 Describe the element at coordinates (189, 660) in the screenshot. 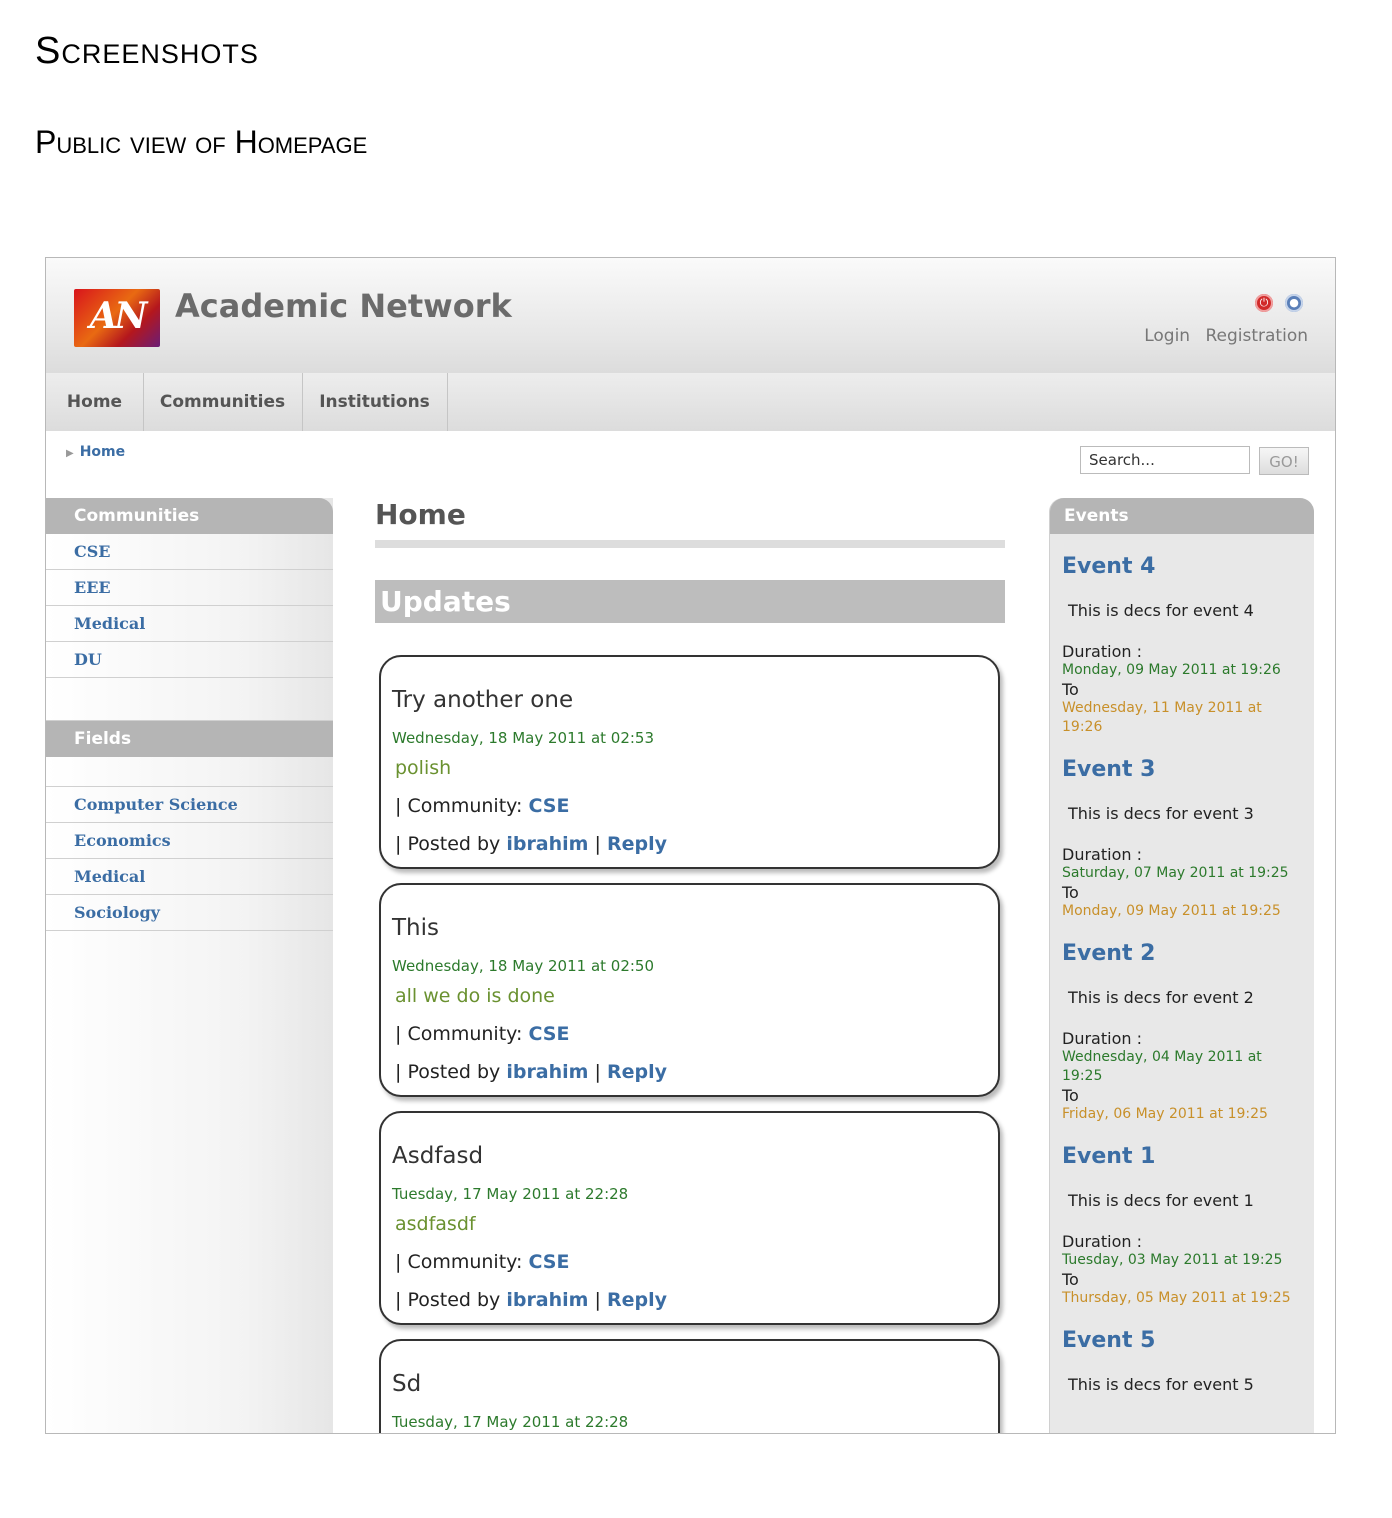

I see `sidebar-item-du: DU` at that location.